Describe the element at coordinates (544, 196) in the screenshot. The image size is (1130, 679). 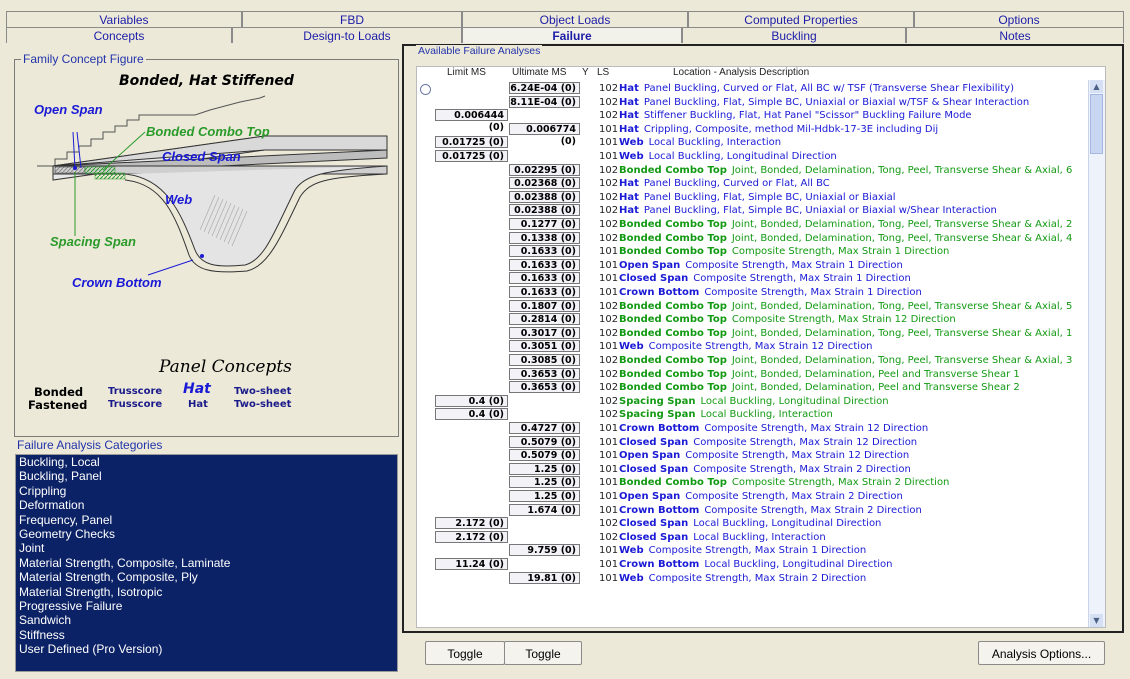
I see `ultimate-ms-cell: 0.02388 (0)` at that location.